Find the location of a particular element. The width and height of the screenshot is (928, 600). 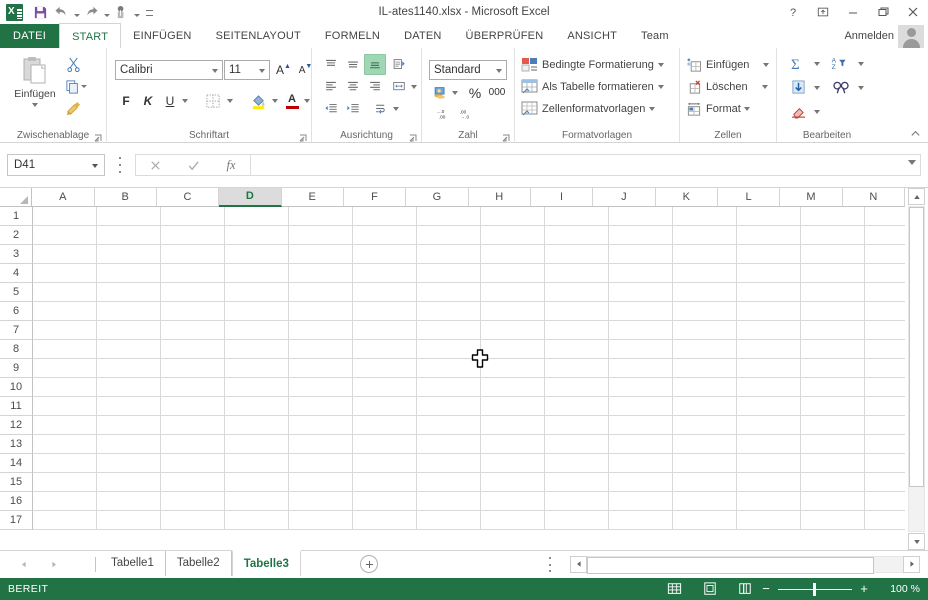

cell-G6 is located at coordinates (449, 311).